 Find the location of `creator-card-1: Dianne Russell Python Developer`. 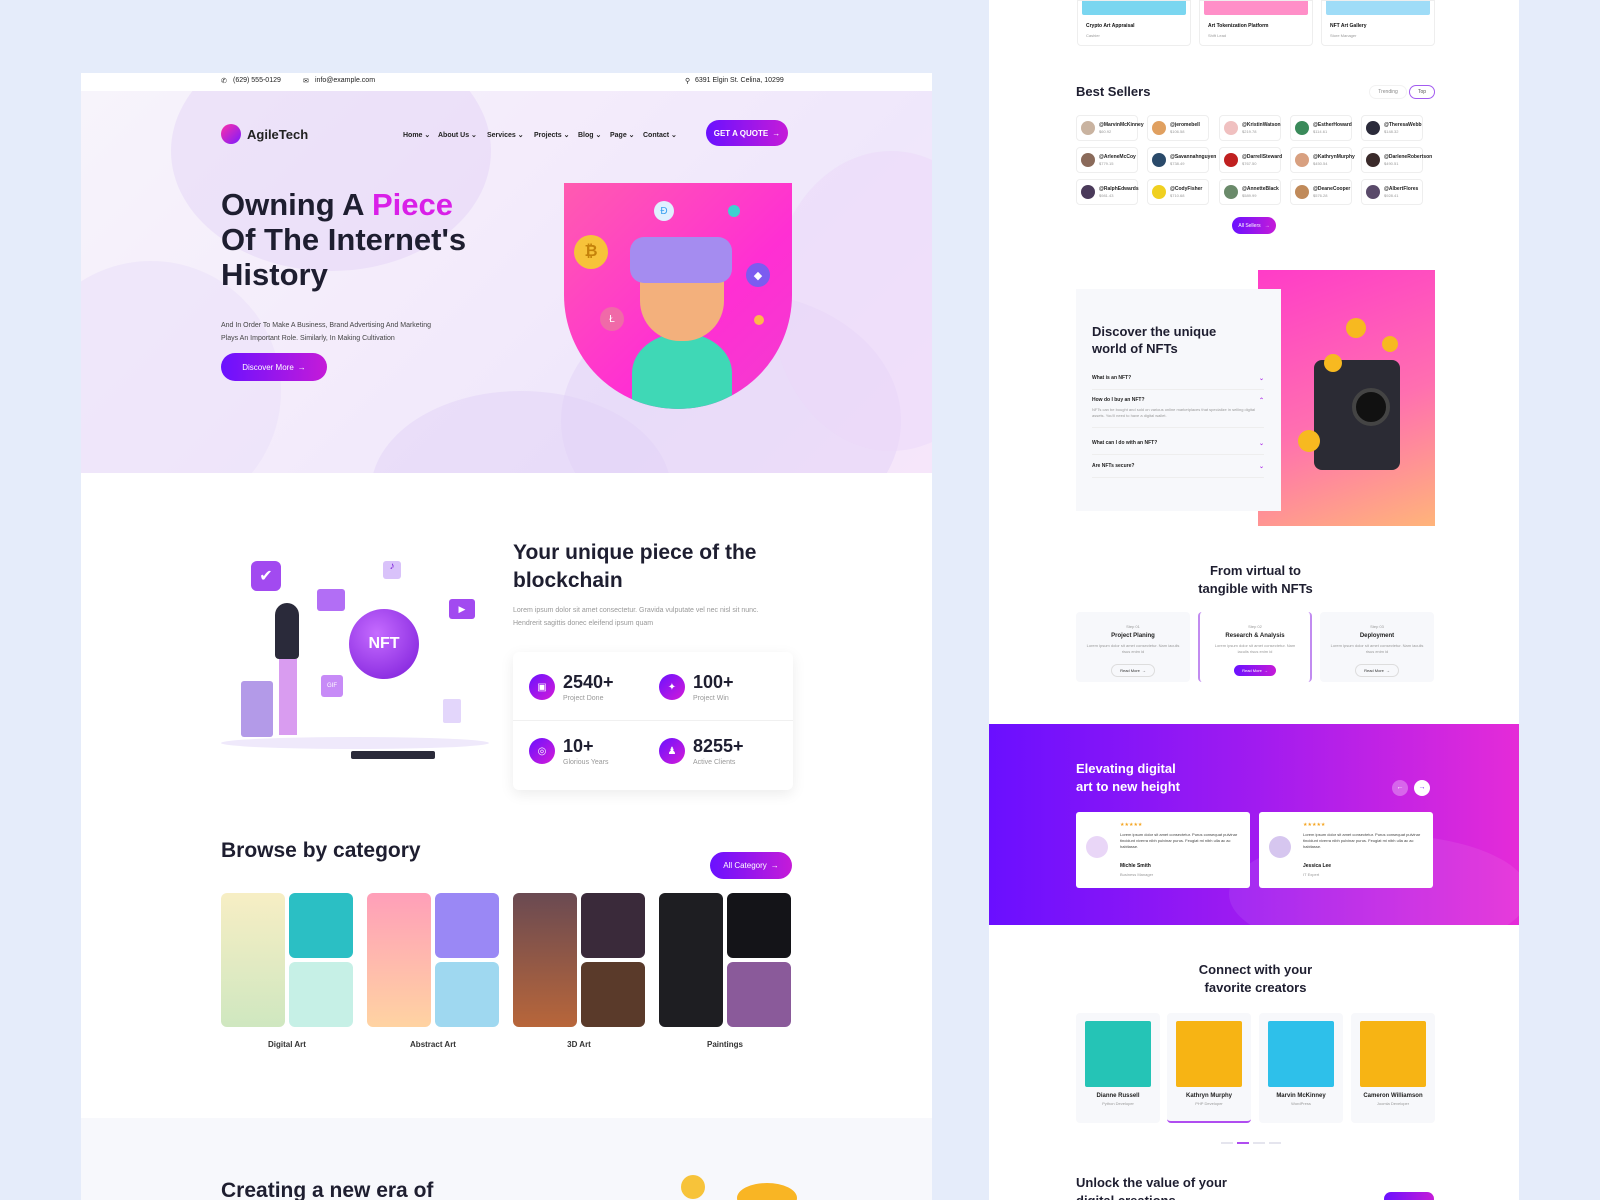

creator-card-1: Dianne Russell Python Developer is located at coordinates (1118, 1068).